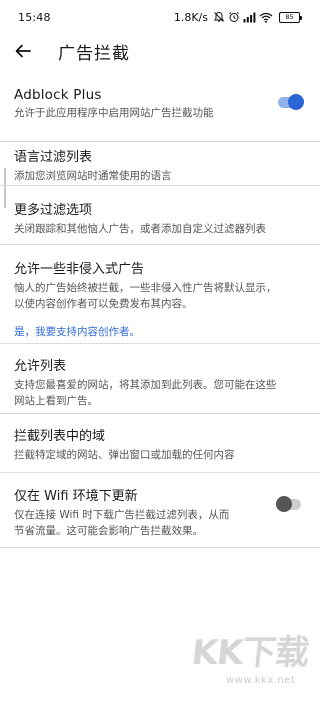 The height and width of the screenshot is (711, 320). Describe the element at coordinates (93, 176) in the screenshot. I see `setting-description: 添加您浏览网站时通常使用的语言` at that location.